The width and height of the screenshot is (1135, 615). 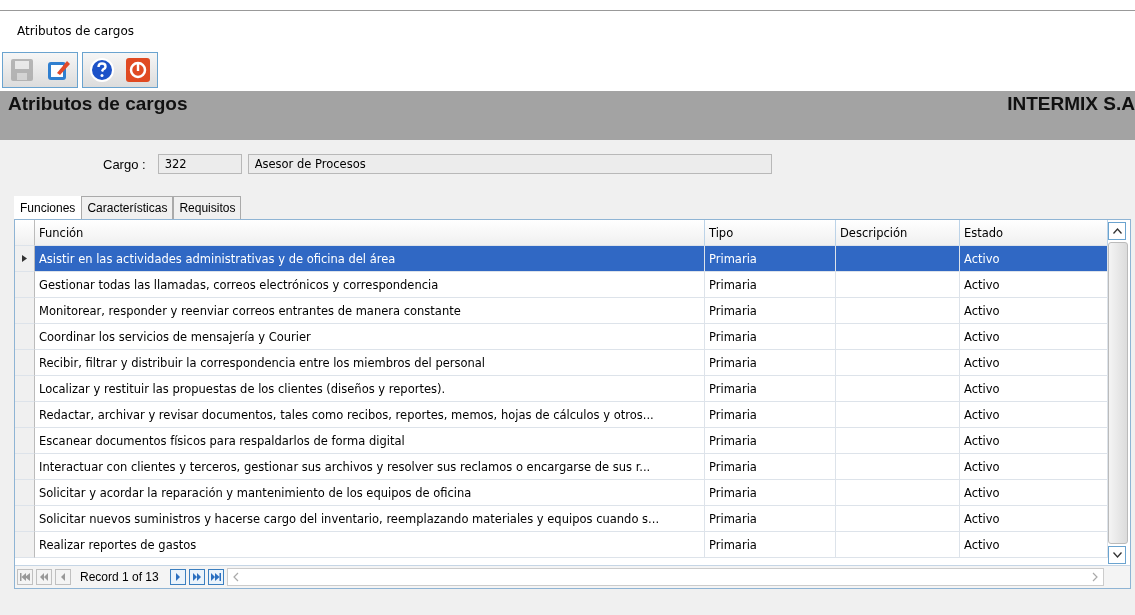 What do you see at coordinates (370, 259) in the screenshot?
I see `table-cell: Asistir en las actividades administrativas y de oficina del área` at bounding box center [370, 259].